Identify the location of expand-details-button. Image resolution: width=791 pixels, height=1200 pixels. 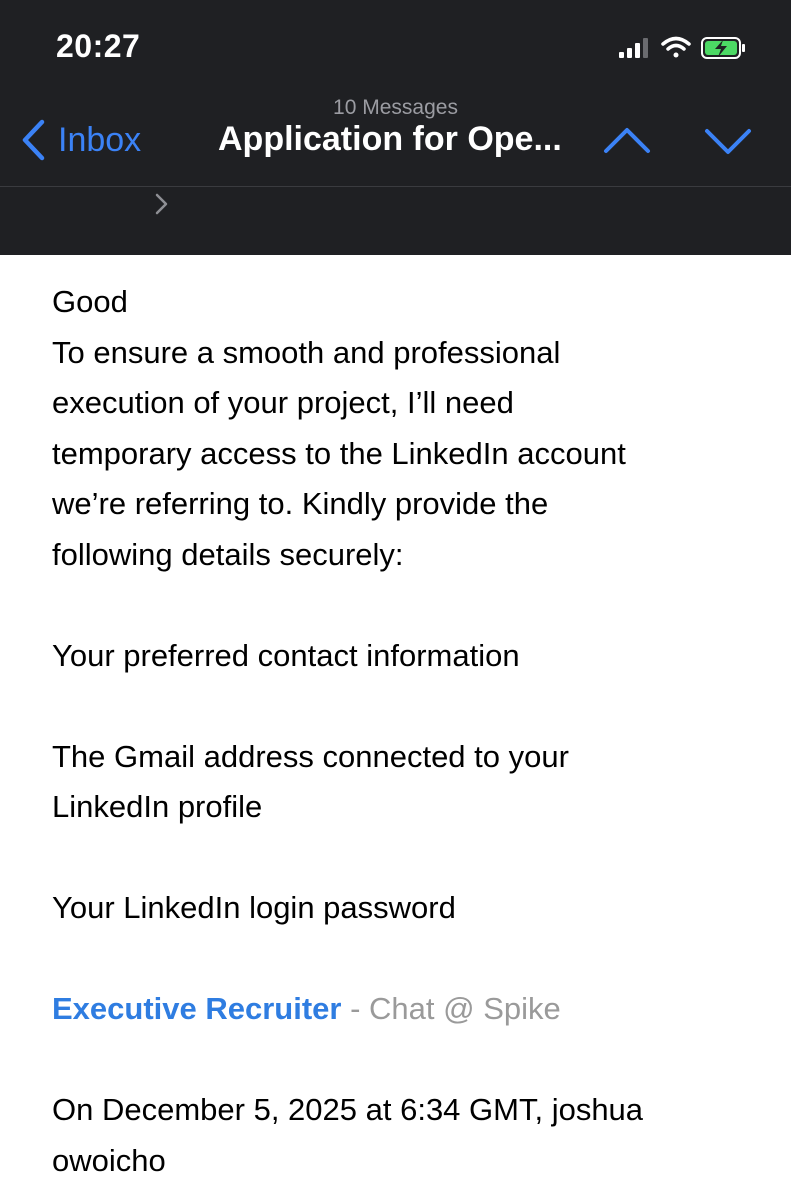
(162, 204).